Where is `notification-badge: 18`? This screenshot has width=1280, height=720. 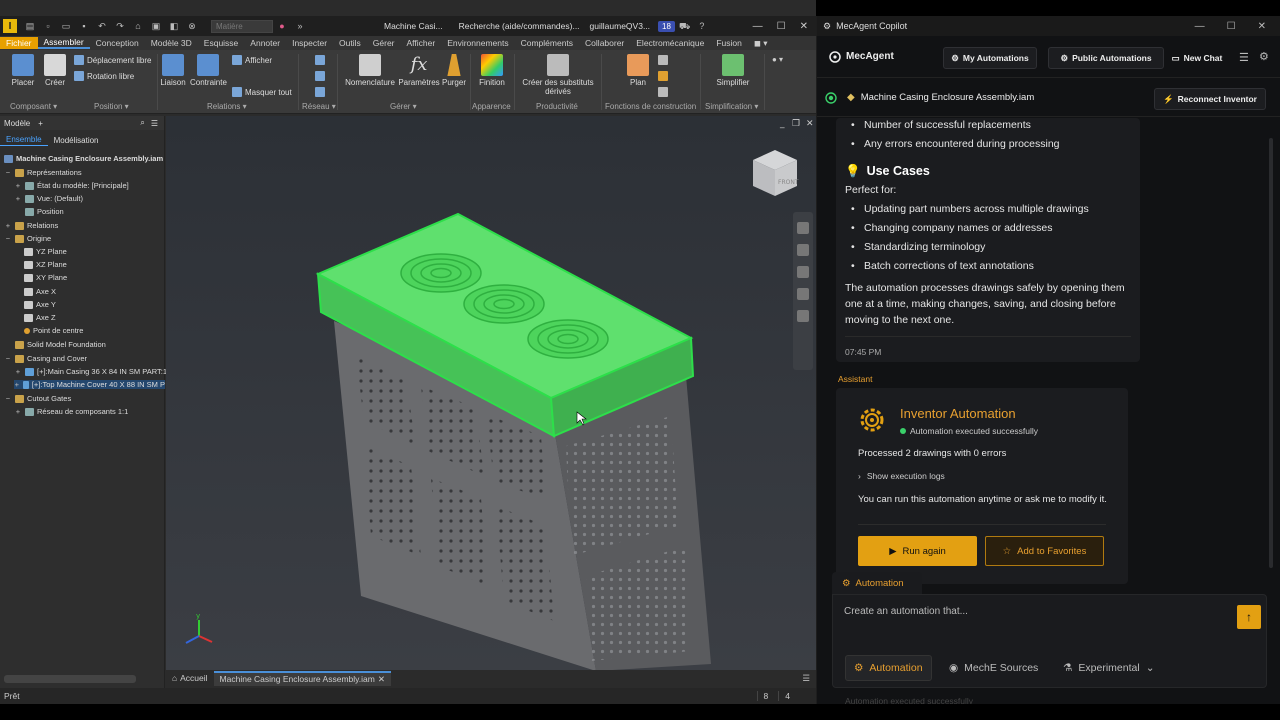
notification-badge: 18 is located at coordinates (666, 26).